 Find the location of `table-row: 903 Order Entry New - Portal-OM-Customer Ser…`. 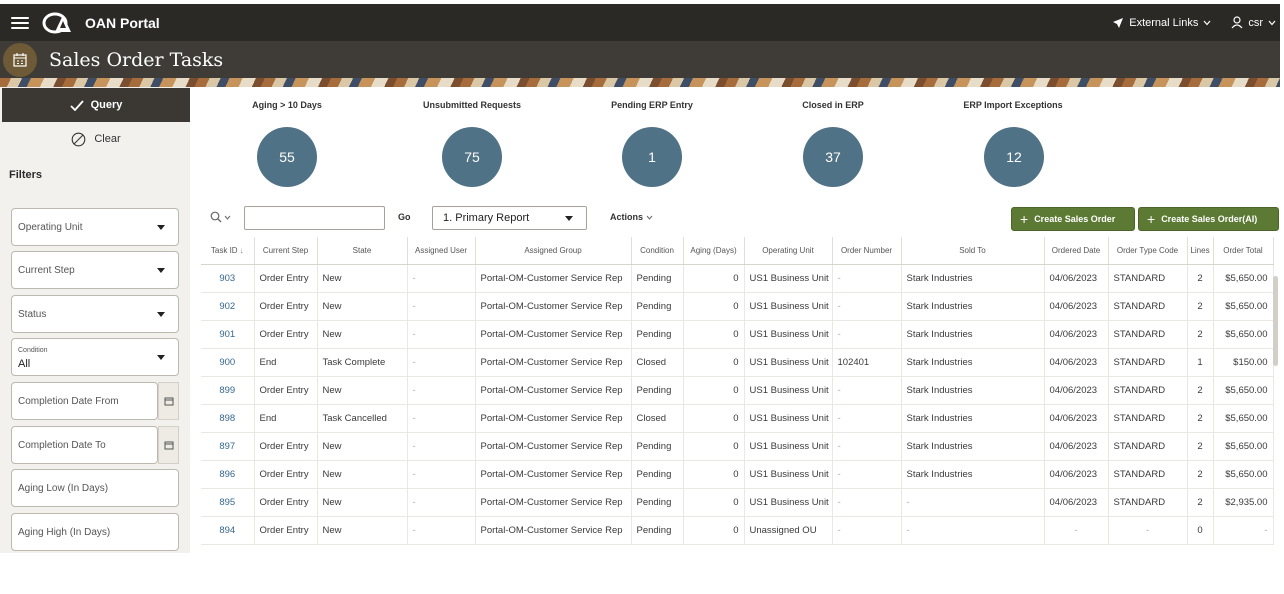

table-row: 903 Order Entry New - Portal-OM-Customer Ser… is located at coordinates (737, 278).